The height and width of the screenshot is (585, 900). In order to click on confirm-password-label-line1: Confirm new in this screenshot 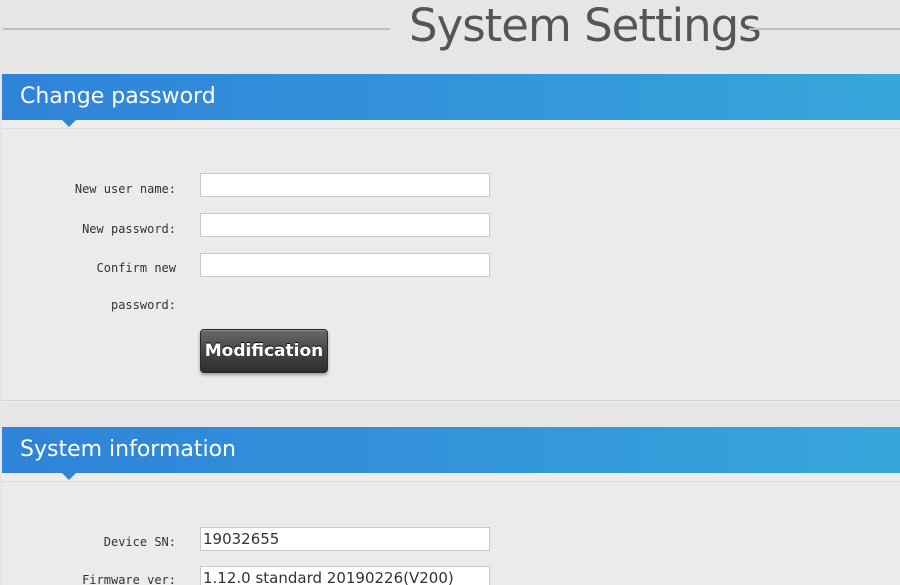, I will do `click(136, 268)`.